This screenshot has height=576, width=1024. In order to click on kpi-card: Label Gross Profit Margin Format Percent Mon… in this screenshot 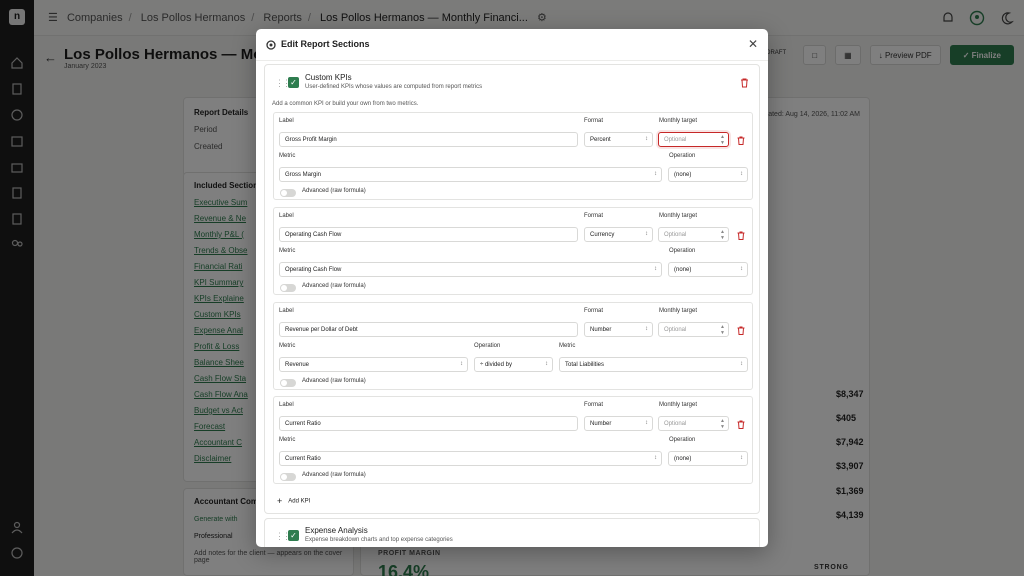, I will do `click(513, 156)`.